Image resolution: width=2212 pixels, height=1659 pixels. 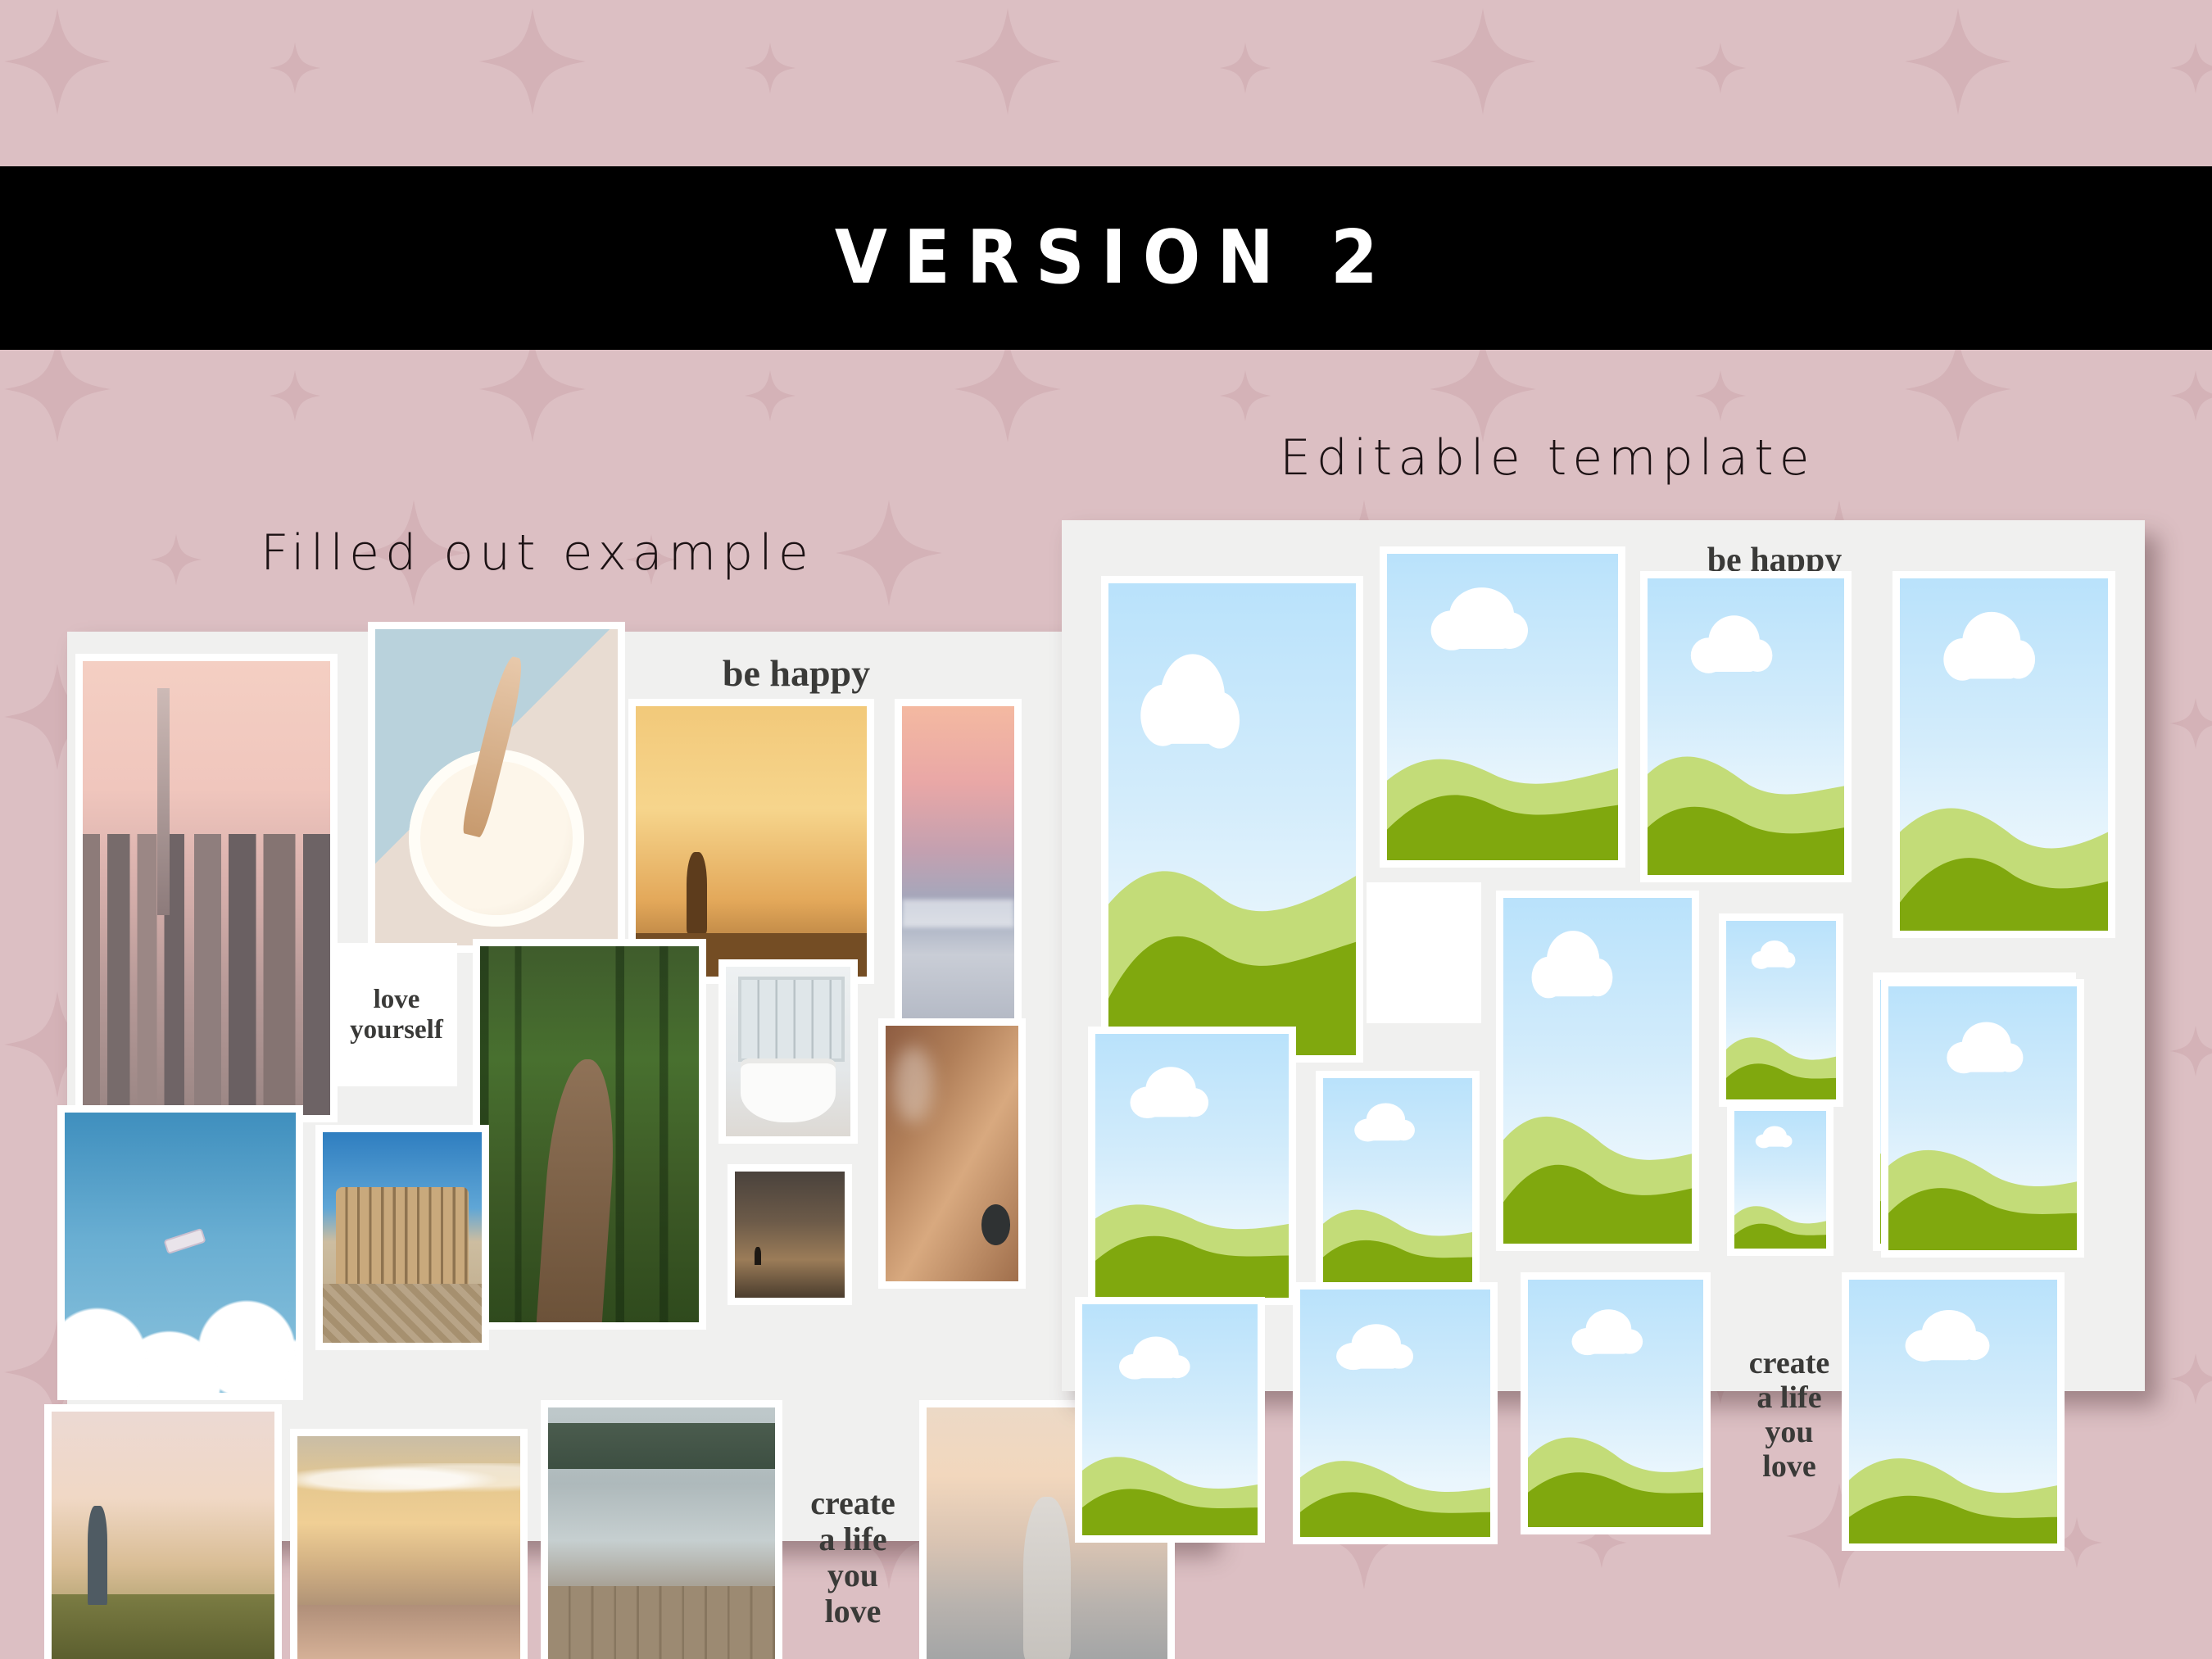 I want to click on photo-tile-forest-path, so click(x=589, y=1134).